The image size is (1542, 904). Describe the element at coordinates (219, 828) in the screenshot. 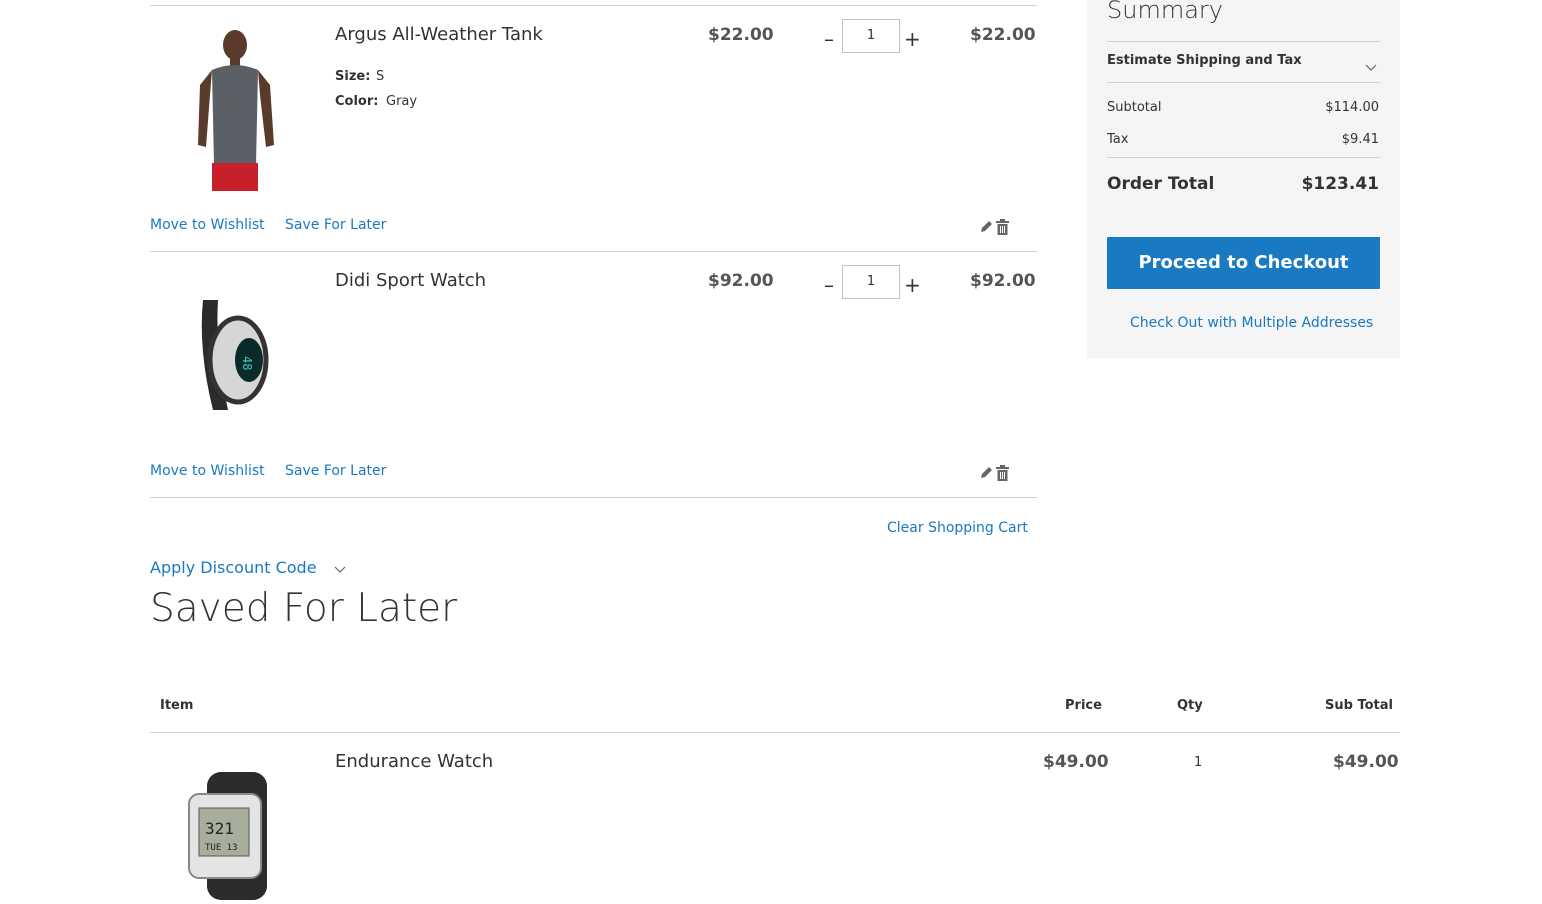

I see `svg-text: 321` at that location.